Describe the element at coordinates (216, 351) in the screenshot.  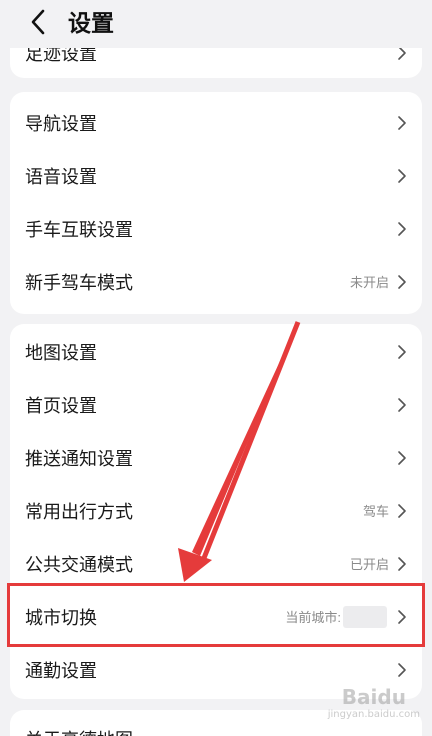
I see `map-settings-row: 地图设置` at that location.